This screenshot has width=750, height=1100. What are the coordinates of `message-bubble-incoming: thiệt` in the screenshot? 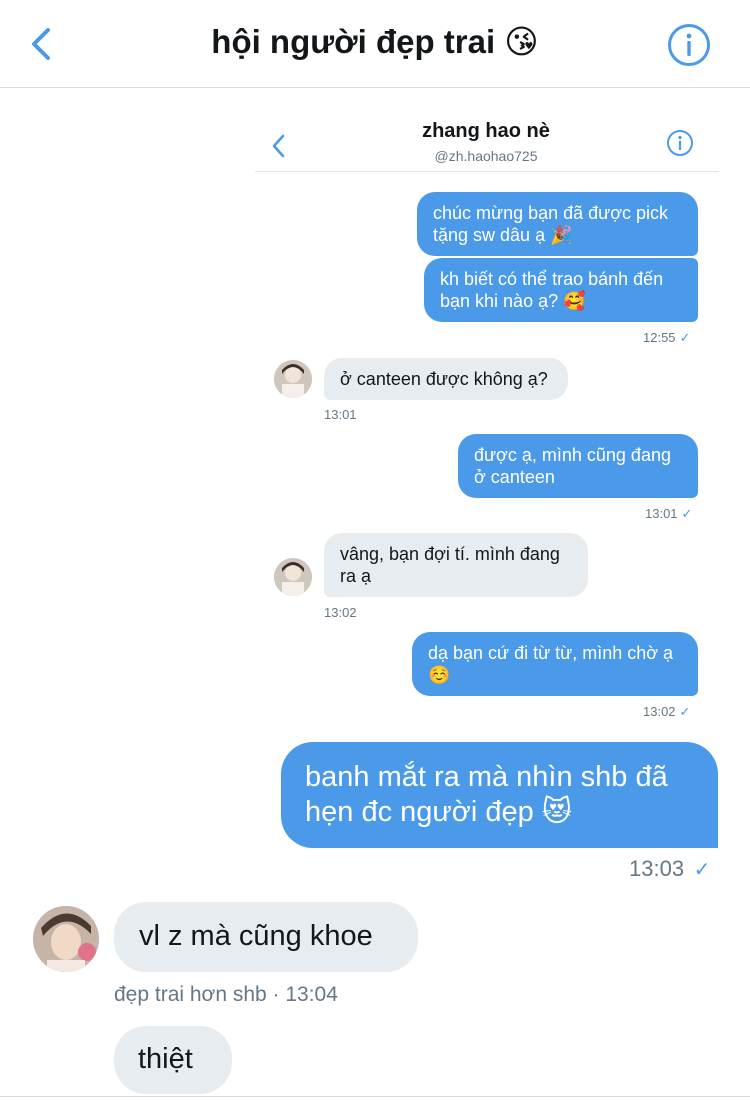 It's located at (173, 1060).